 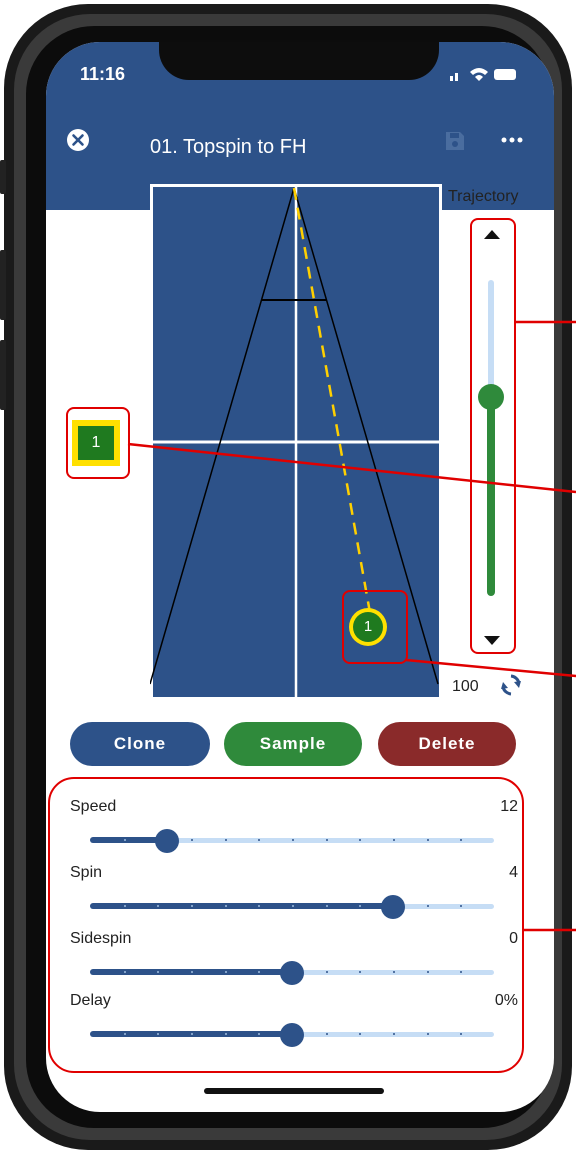 I want to click on spin-value: 4, so click(x=513, y=872).